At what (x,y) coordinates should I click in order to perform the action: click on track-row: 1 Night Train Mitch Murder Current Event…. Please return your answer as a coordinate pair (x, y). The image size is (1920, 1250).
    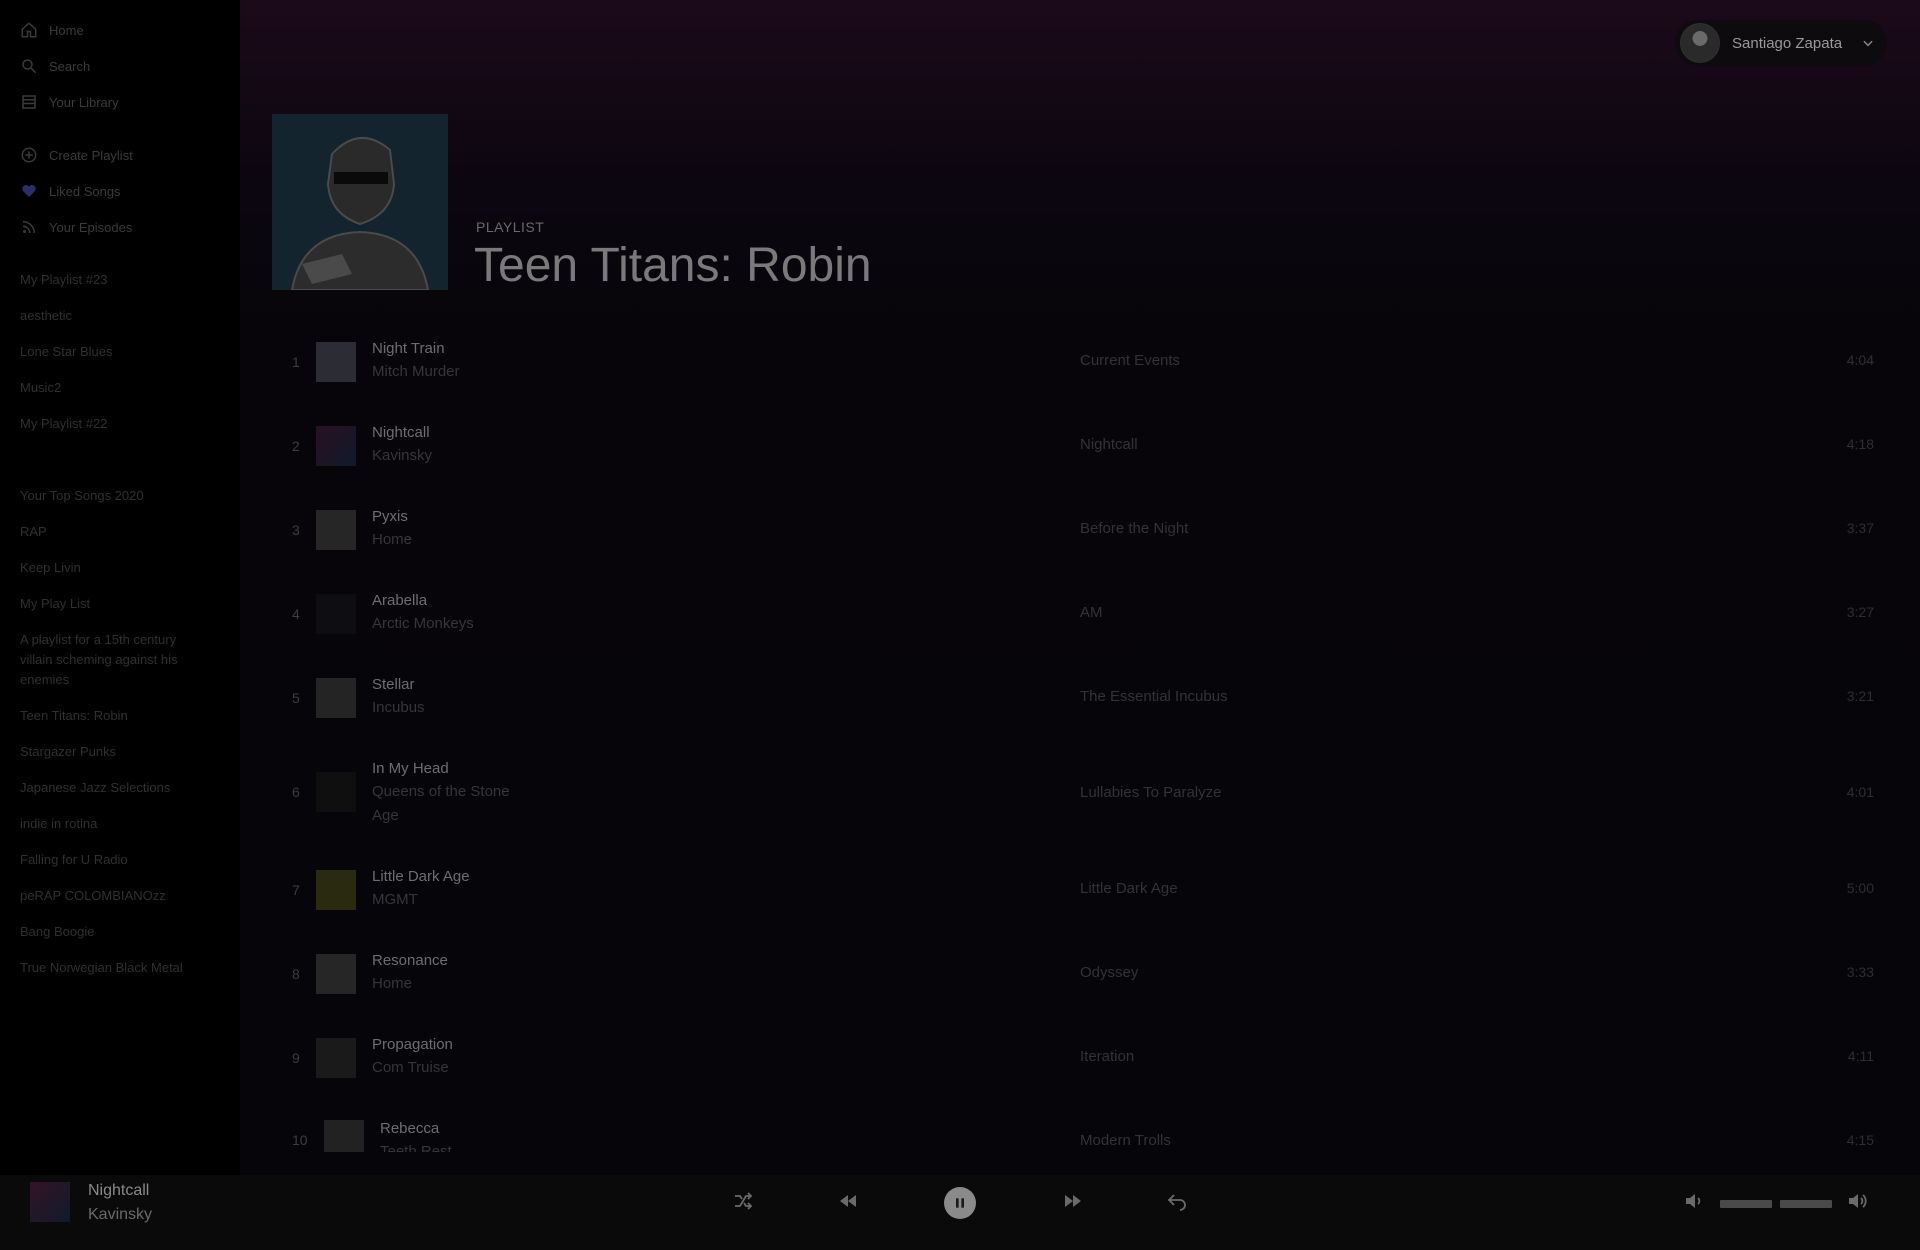
    Looking at the image, I should click on (1080, 362).